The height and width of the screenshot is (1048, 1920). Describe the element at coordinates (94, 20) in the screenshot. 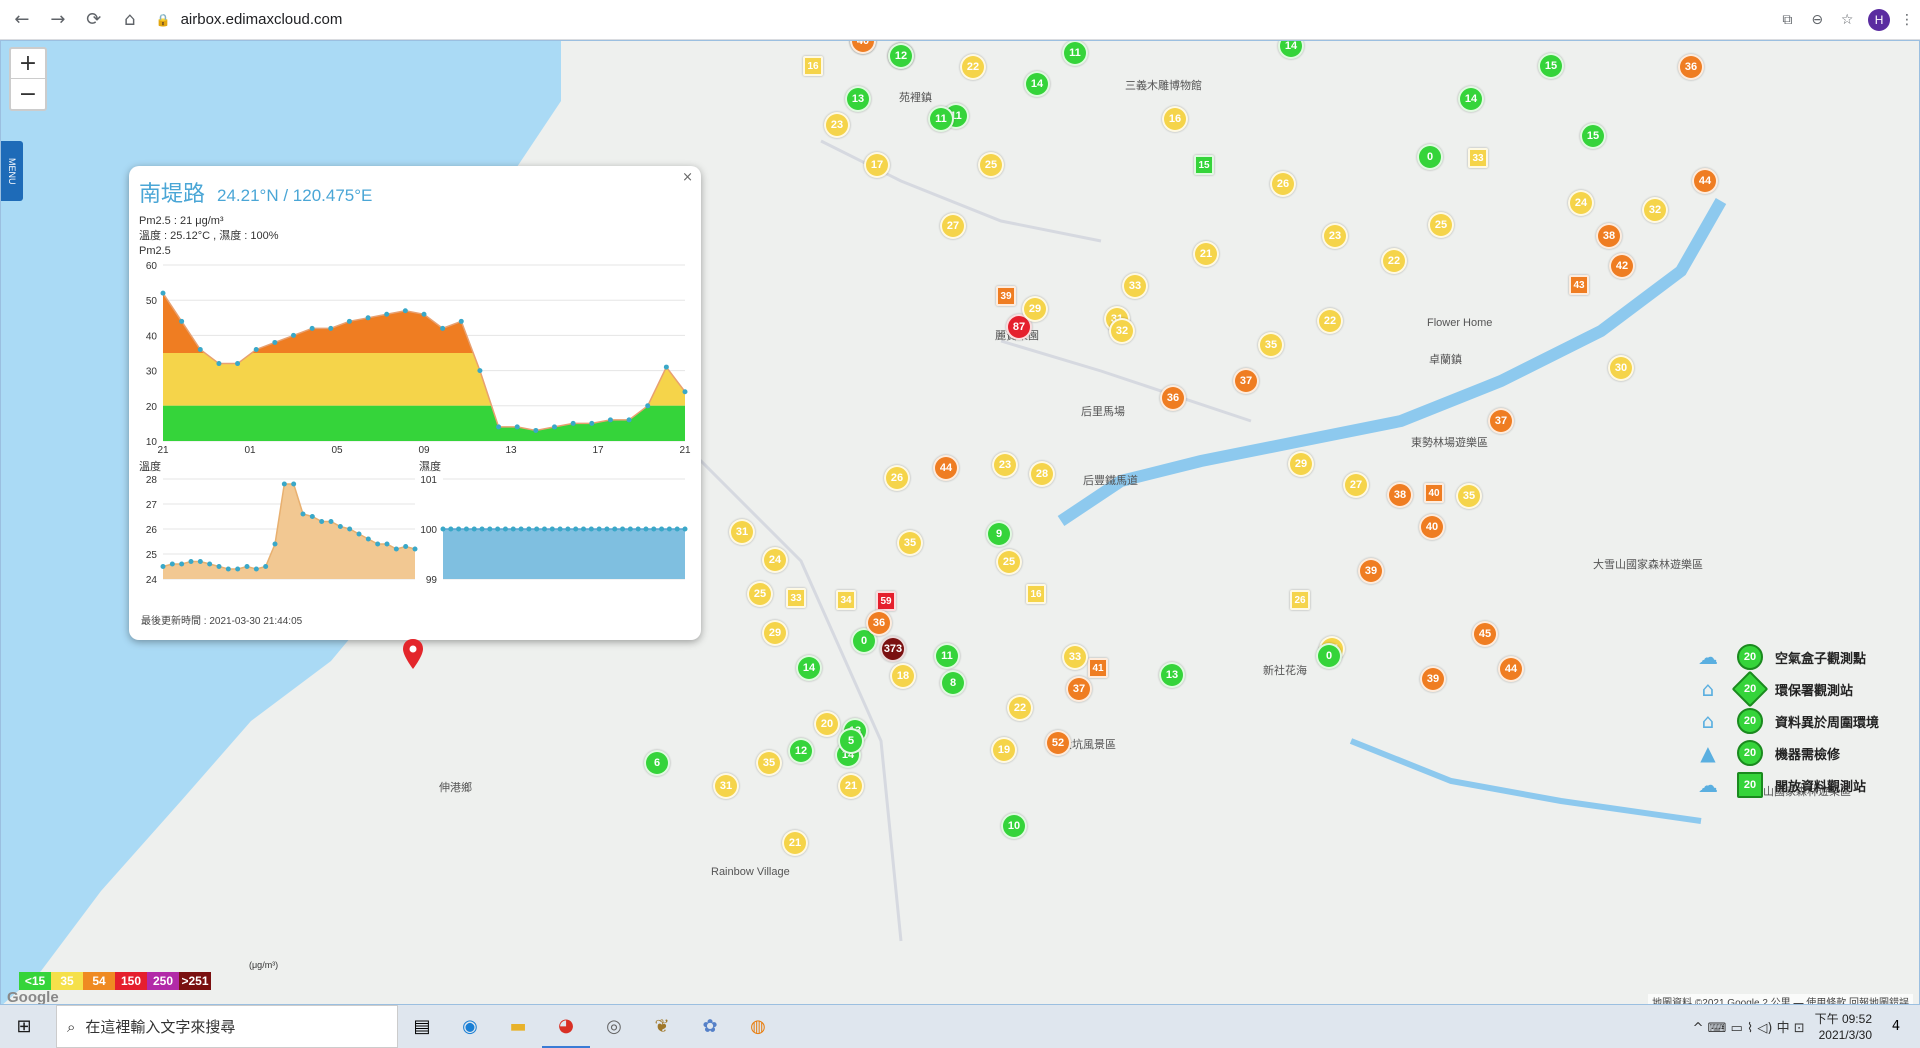

I see `reload-icon: ⟳` at that location.